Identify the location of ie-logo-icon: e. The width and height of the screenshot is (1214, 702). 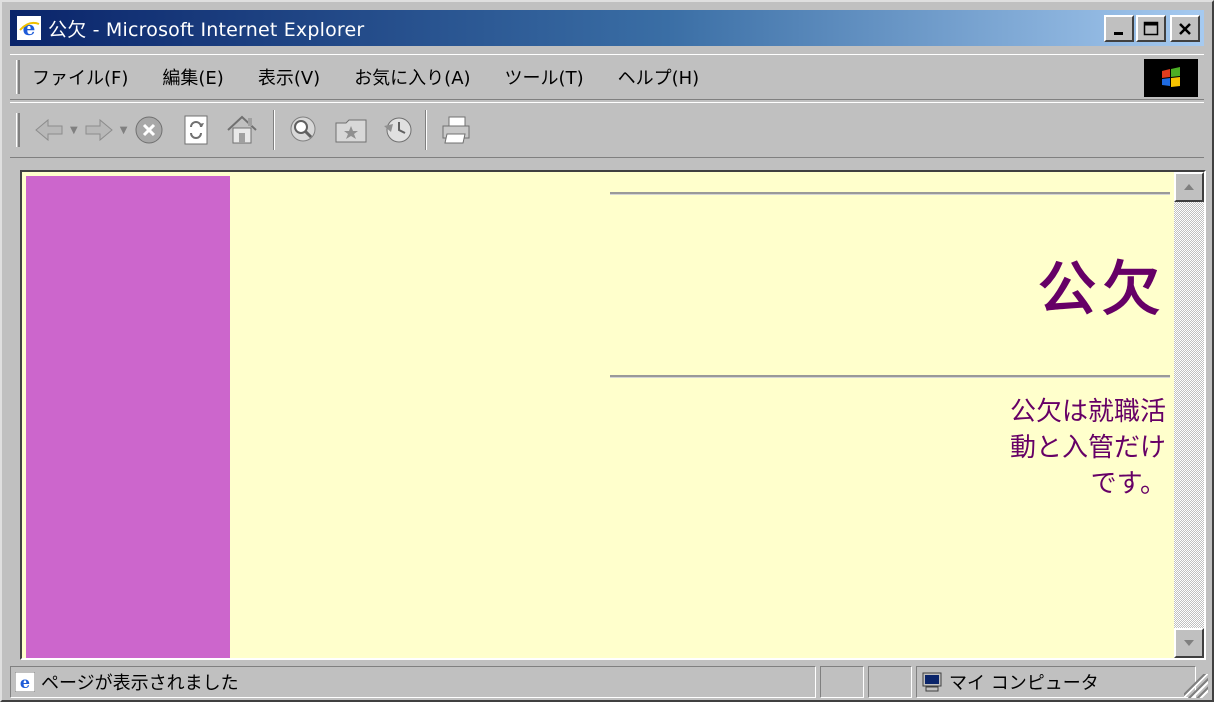
(29, 28).